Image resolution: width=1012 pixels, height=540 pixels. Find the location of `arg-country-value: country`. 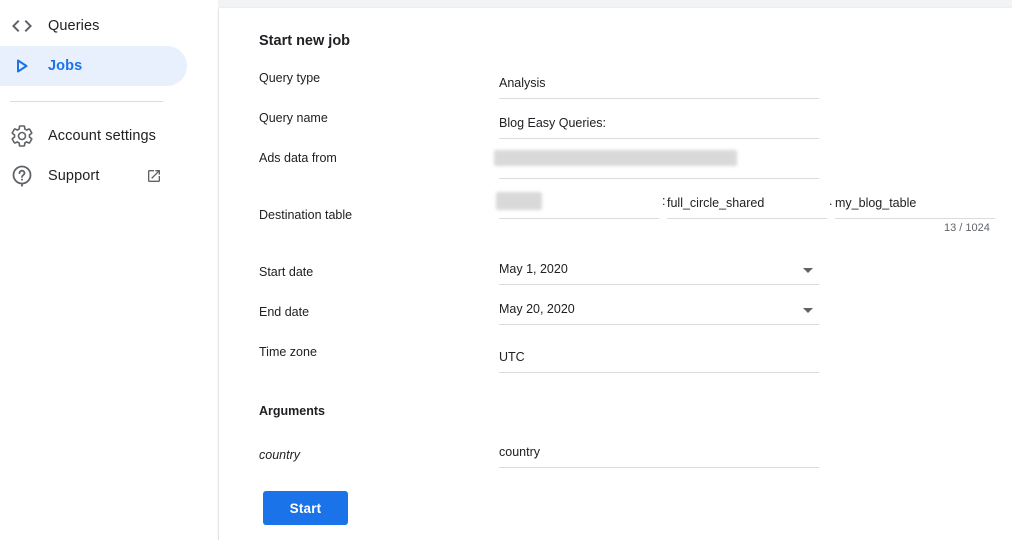

arg-country-value: country is located at coordinates (519, 452).